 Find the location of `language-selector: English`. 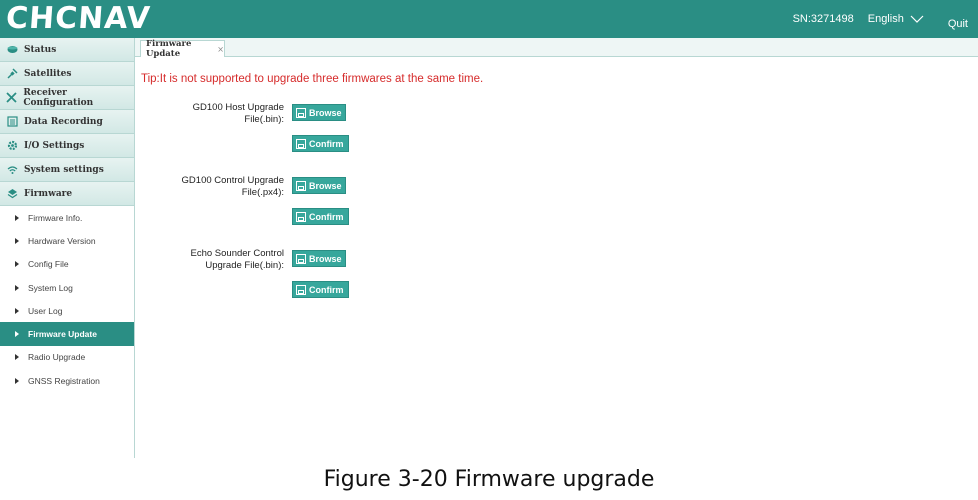

language-selector: English is located at coordinates (896, 19).